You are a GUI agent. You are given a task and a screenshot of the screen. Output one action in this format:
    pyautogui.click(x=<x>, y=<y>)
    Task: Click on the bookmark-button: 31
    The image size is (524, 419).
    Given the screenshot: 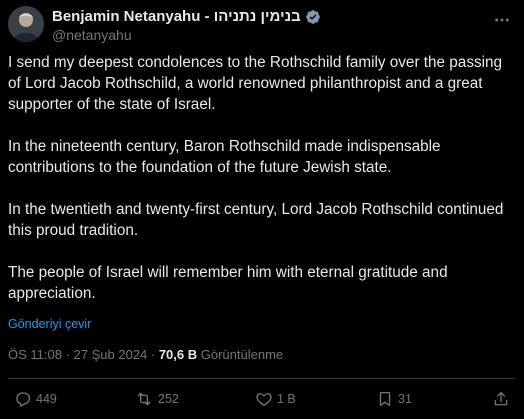 What is the action you would take?
    pyautogui.click(x=394, y=399)
    